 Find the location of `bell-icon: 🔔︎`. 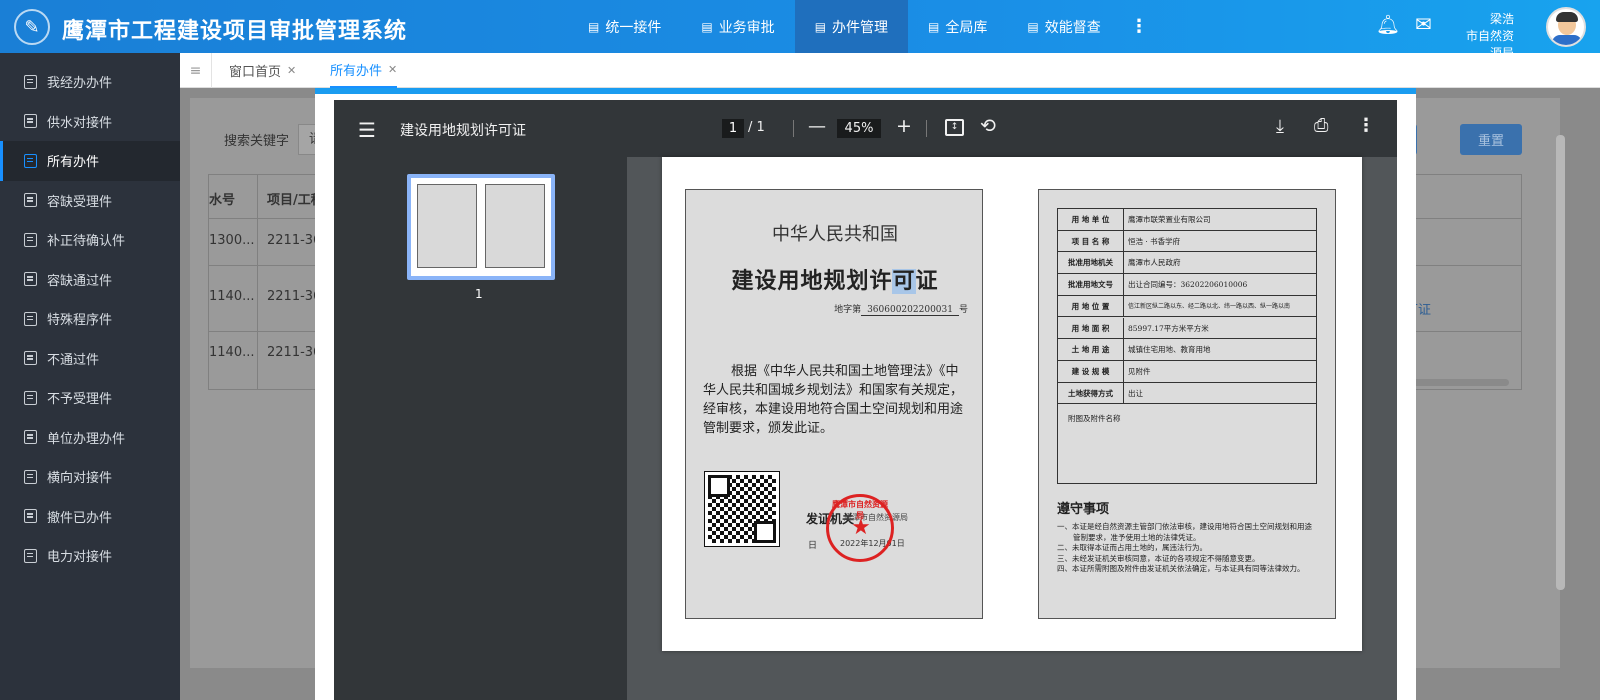

bell-icon: 🔔︎ is located at coordinates (1388, 24).